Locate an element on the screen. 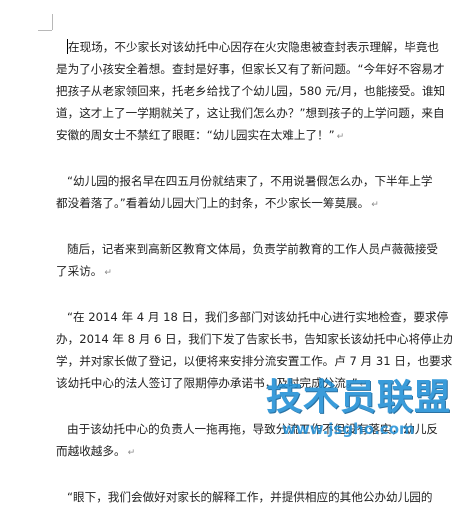 The image size is (452, 508). paragraph-line: “眼下，我们会做好对家长的解释工作，并提供相应的其他公办幼儿园的 is located at coordinates (250, 497).